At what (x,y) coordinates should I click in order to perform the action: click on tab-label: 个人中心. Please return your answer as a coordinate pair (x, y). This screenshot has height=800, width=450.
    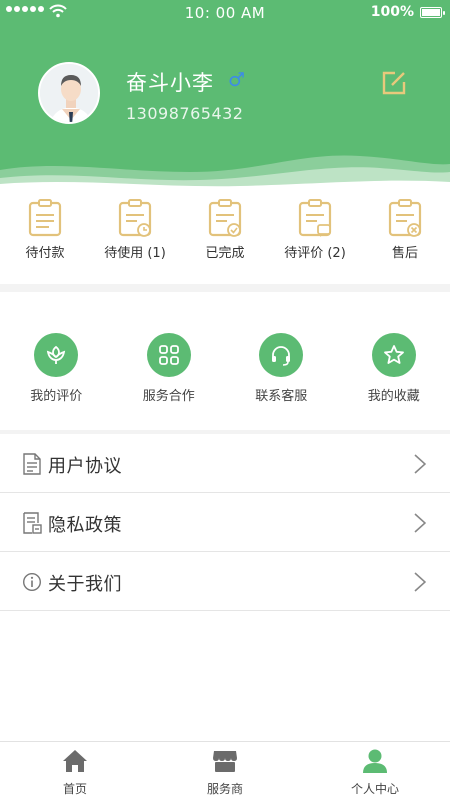
    Looking at the image, I should click on (374, 789).